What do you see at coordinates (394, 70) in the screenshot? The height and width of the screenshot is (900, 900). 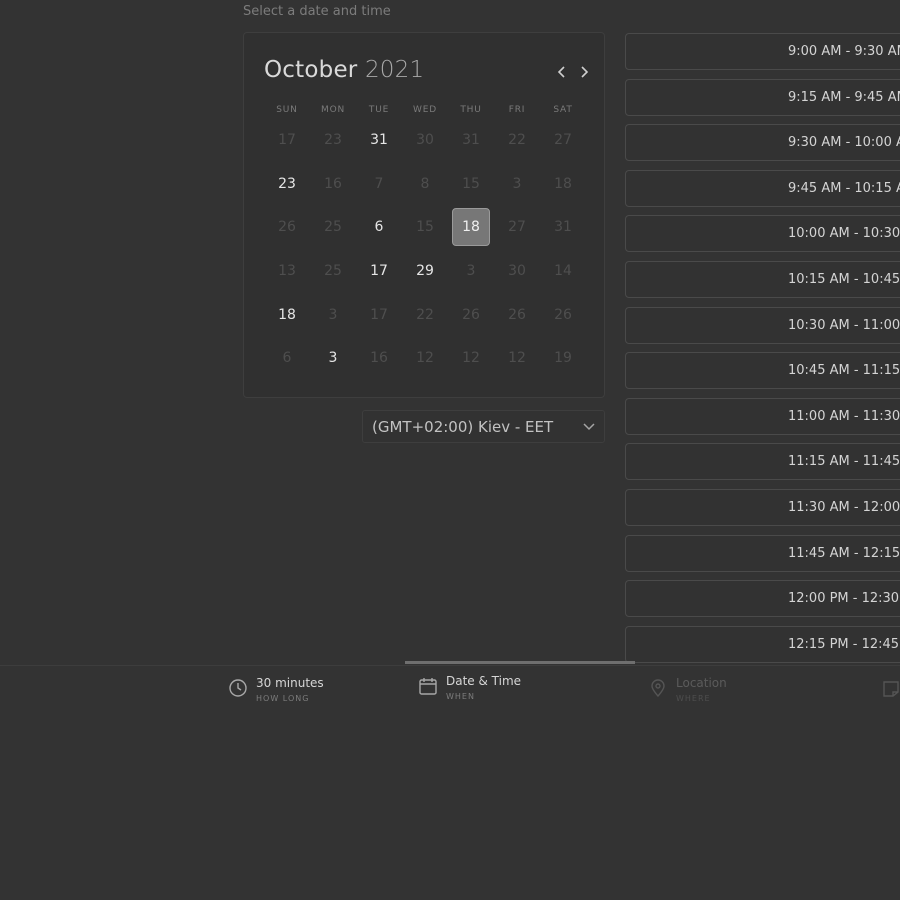 I see `calendar-year: 2021` at bounding box center [394, 70].